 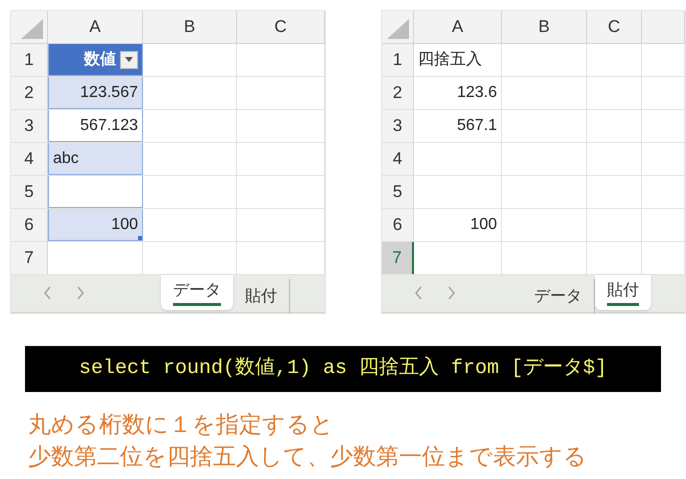 I want to click on filter-dropdown-button, so click(x=129, y=59).